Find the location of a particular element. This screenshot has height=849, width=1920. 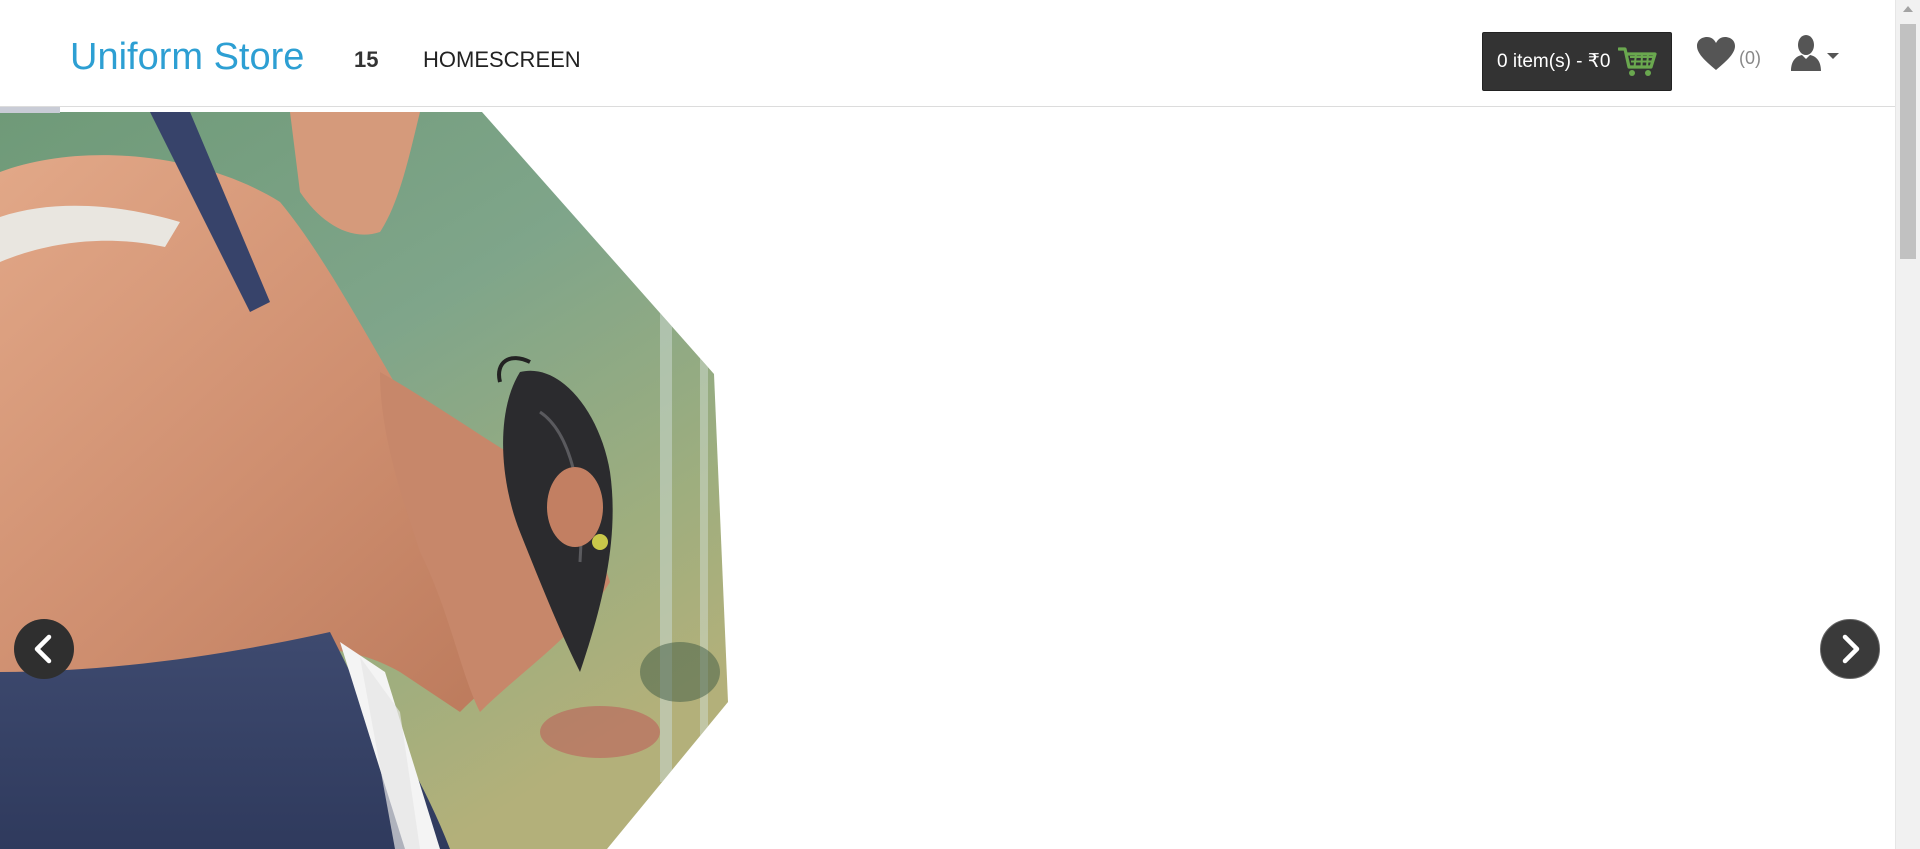

cart-button: 0 item(s) - ₹0 is located at coordinates (1577, 61).